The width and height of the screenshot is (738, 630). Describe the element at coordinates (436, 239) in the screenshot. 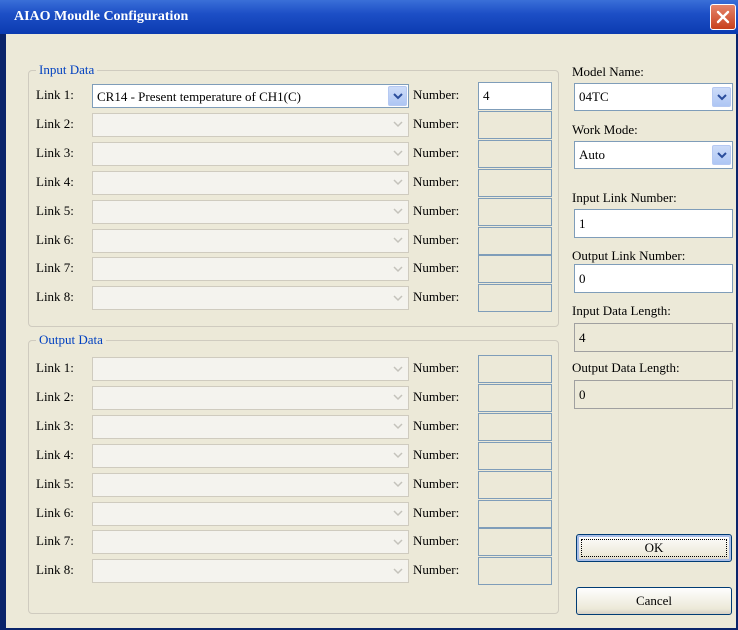

I see `input-link-6-number-label: Number:` at that location.